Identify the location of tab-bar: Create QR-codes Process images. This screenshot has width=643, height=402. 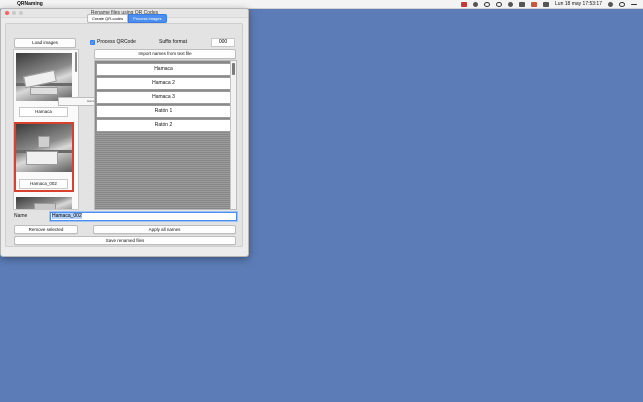
(127, 18).